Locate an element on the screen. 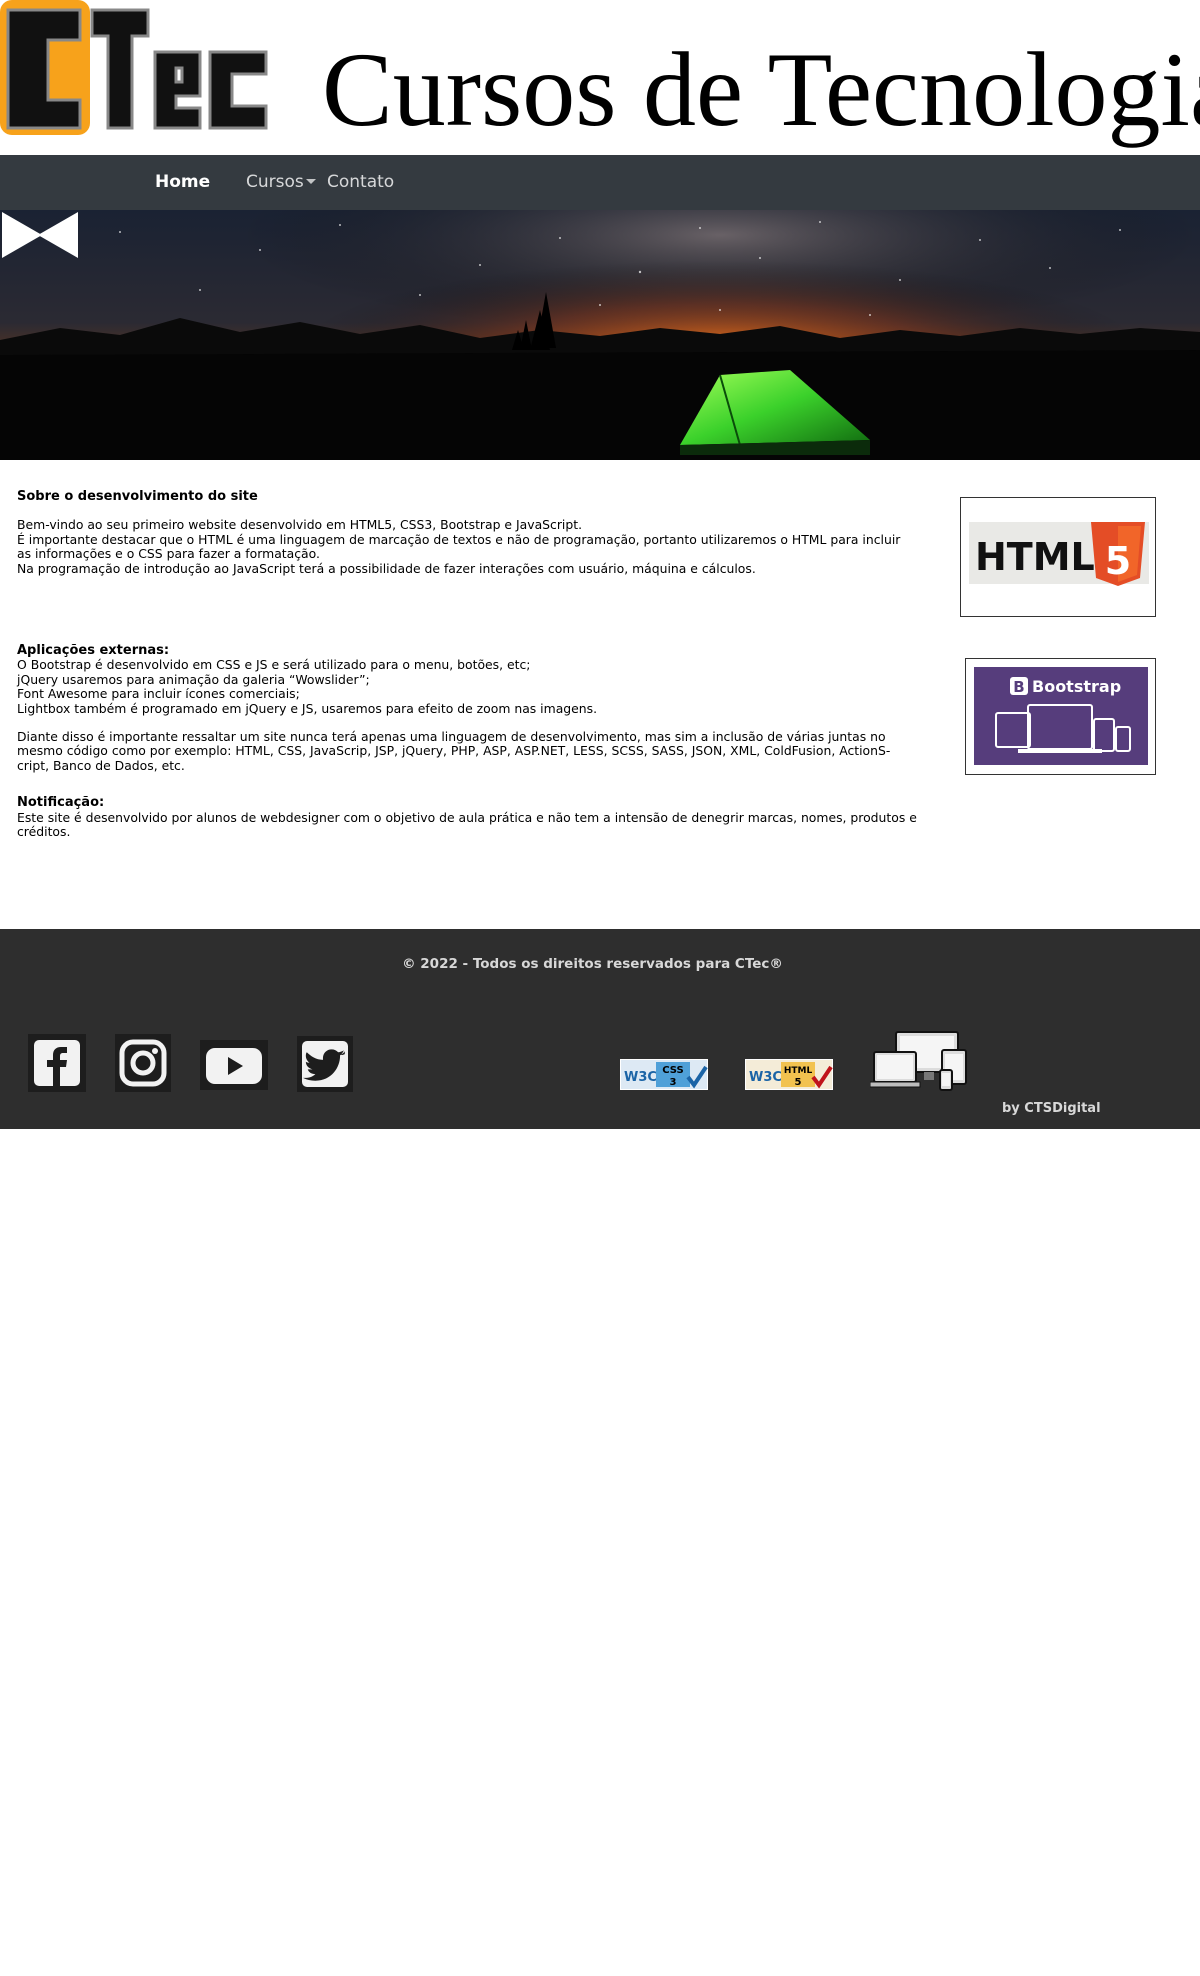 The image size is (1200, 1976). byline-ctsdigital: by CTSDigital is located at coordinates (1051, 1108).